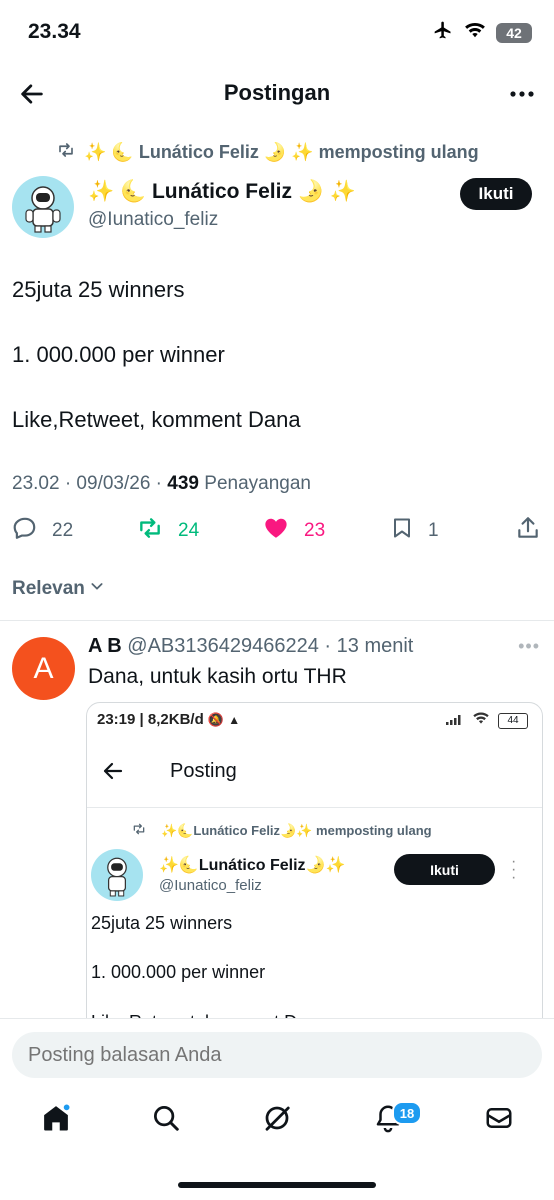 The image size is (554, 1200). Describe the element at coordinates (277, 1185) in the screenshot. I see `home-indicator` at that location.